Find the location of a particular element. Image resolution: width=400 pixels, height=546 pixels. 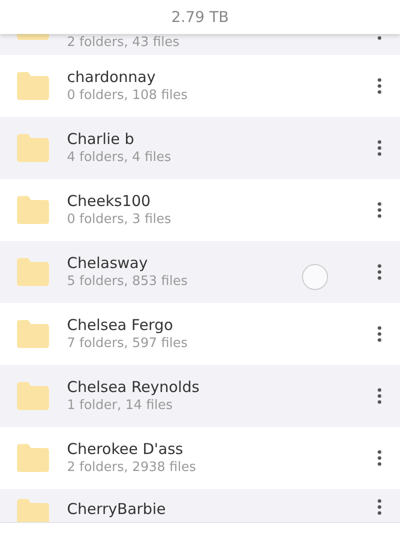

folder-name: chardonnay is located at coordinates (112, 77).